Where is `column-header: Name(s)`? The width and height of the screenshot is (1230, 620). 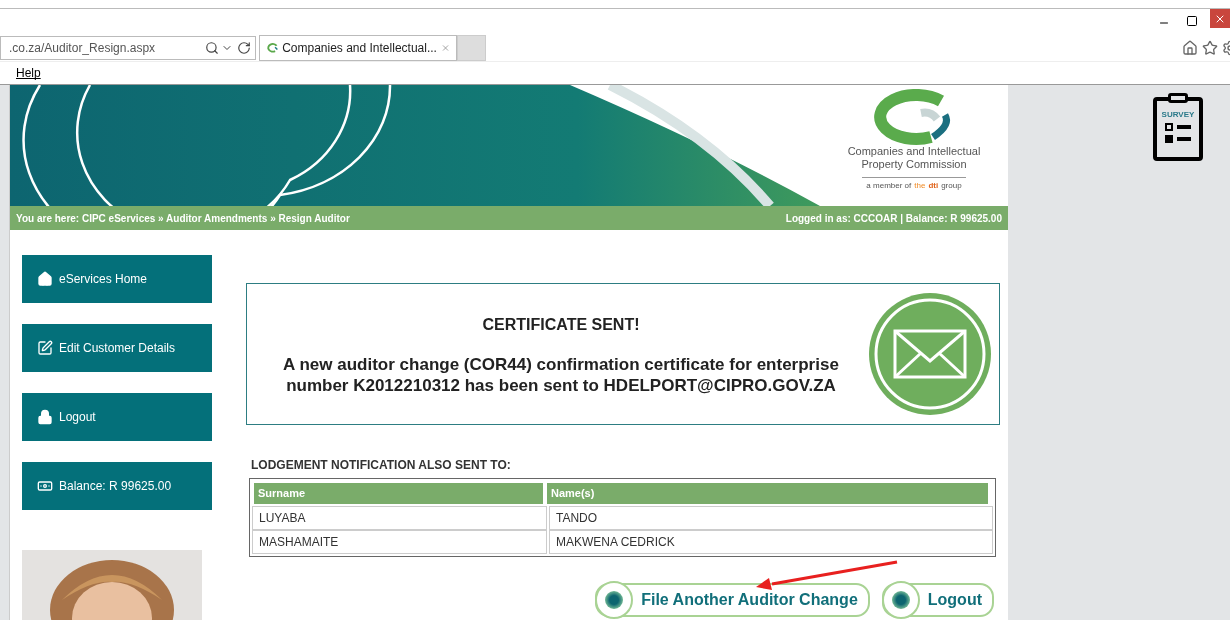 column-header: Name(s) is located at coordinates (767, 493).